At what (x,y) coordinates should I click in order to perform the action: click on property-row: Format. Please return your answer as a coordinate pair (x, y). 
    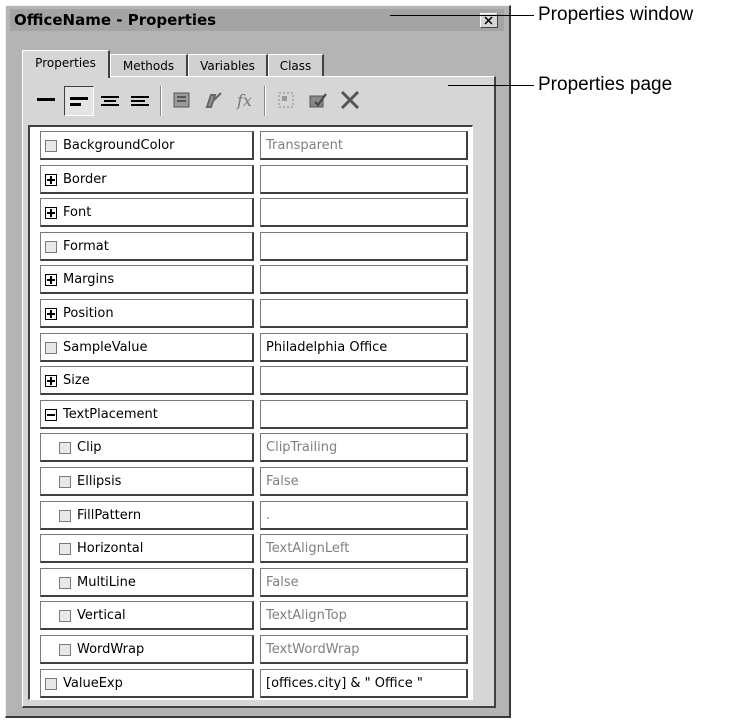
    Looking at the image, I should click on (255, 248).